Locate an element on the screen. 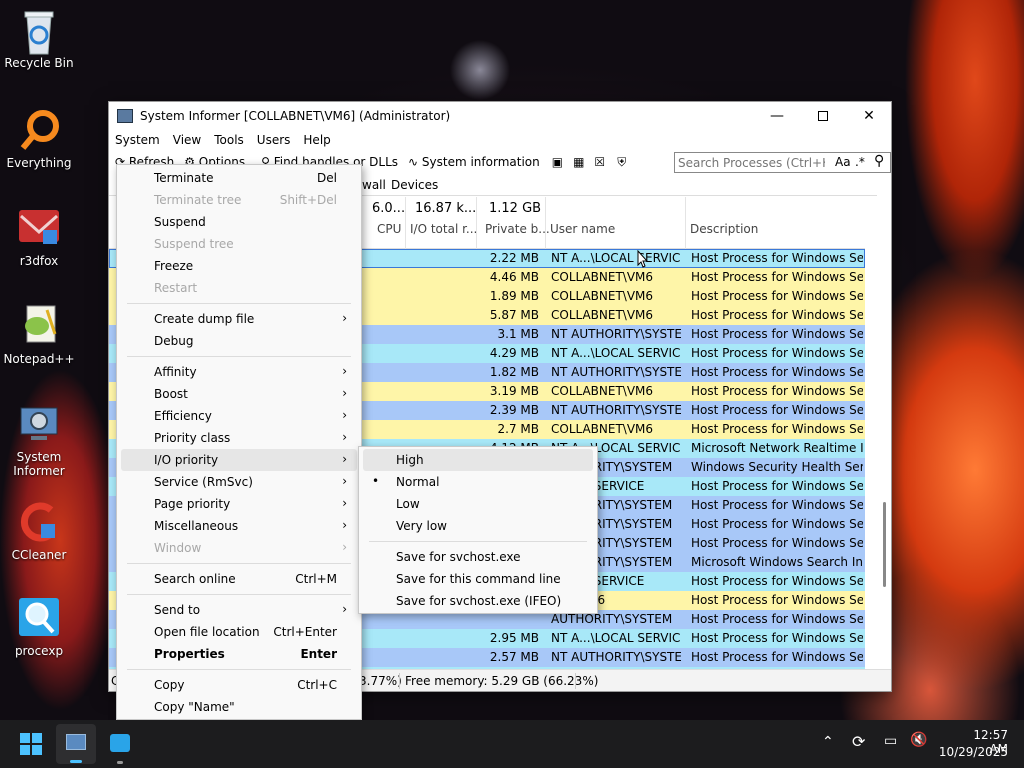  menu-suspend: Suspend is located at coordinates (239, 222).